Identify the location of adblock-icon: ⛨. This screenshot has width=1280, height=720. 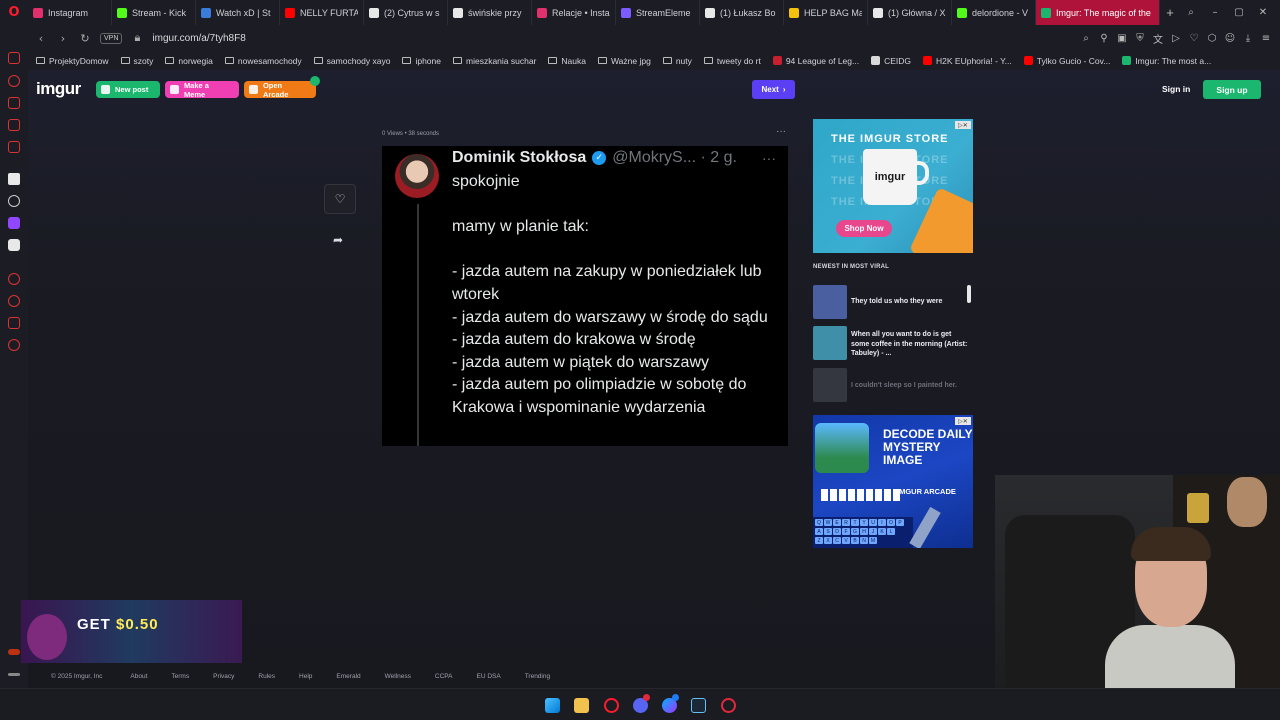
(1140, 38).